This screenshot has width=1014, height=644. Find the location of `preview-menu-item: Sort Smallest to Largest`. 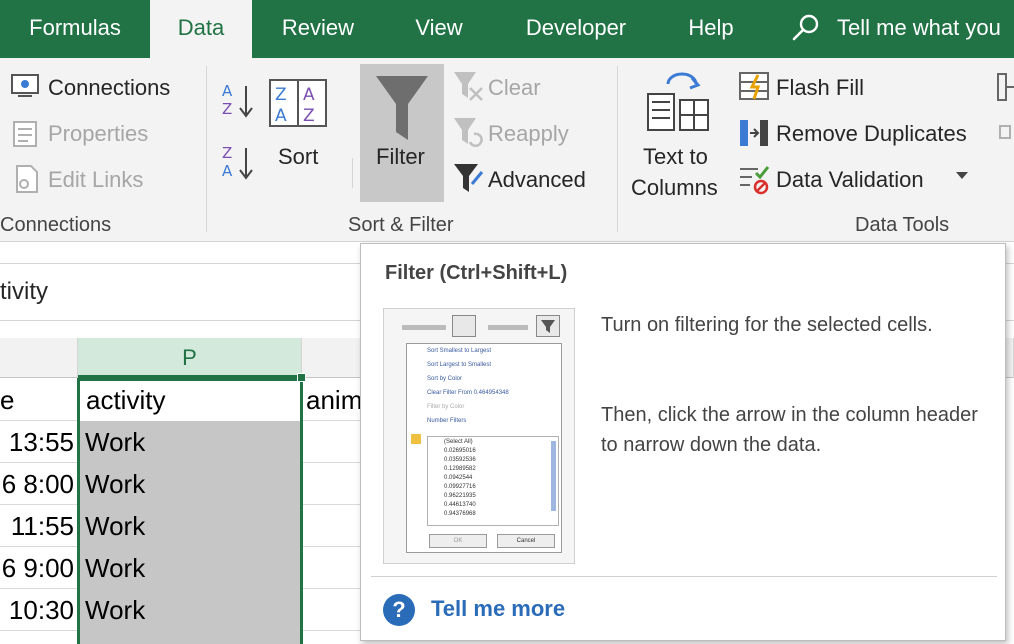

preview-menu-item: Sort Smallest to Largest is located at coordinates (459, 351).